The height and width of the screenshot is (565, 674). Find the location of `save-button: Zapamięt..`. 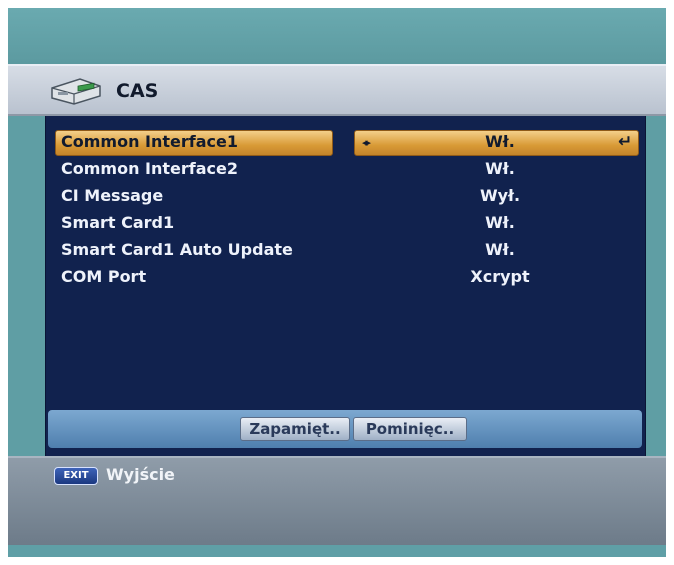

save-button: Zapamięt.. is located at coordinates (295, 429).